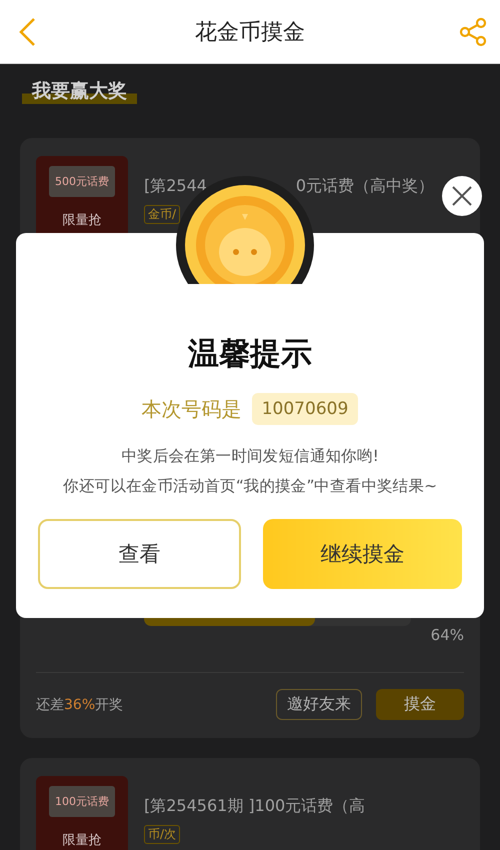 The width and height of the screenshot is (500, 850). What do you see at coordinates (162, 834) in the screenshot?
I see `cost-tag: 币/次` at bounding box center [162, 834].